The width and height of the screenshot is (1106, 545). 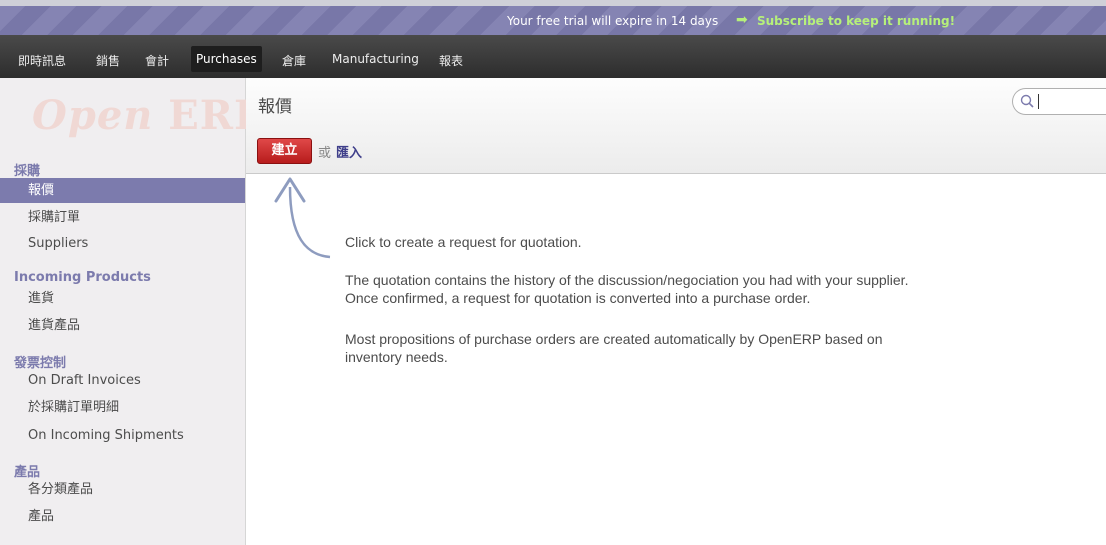 I want to click on logo-text-open: Open, so click(x=93, y=115).